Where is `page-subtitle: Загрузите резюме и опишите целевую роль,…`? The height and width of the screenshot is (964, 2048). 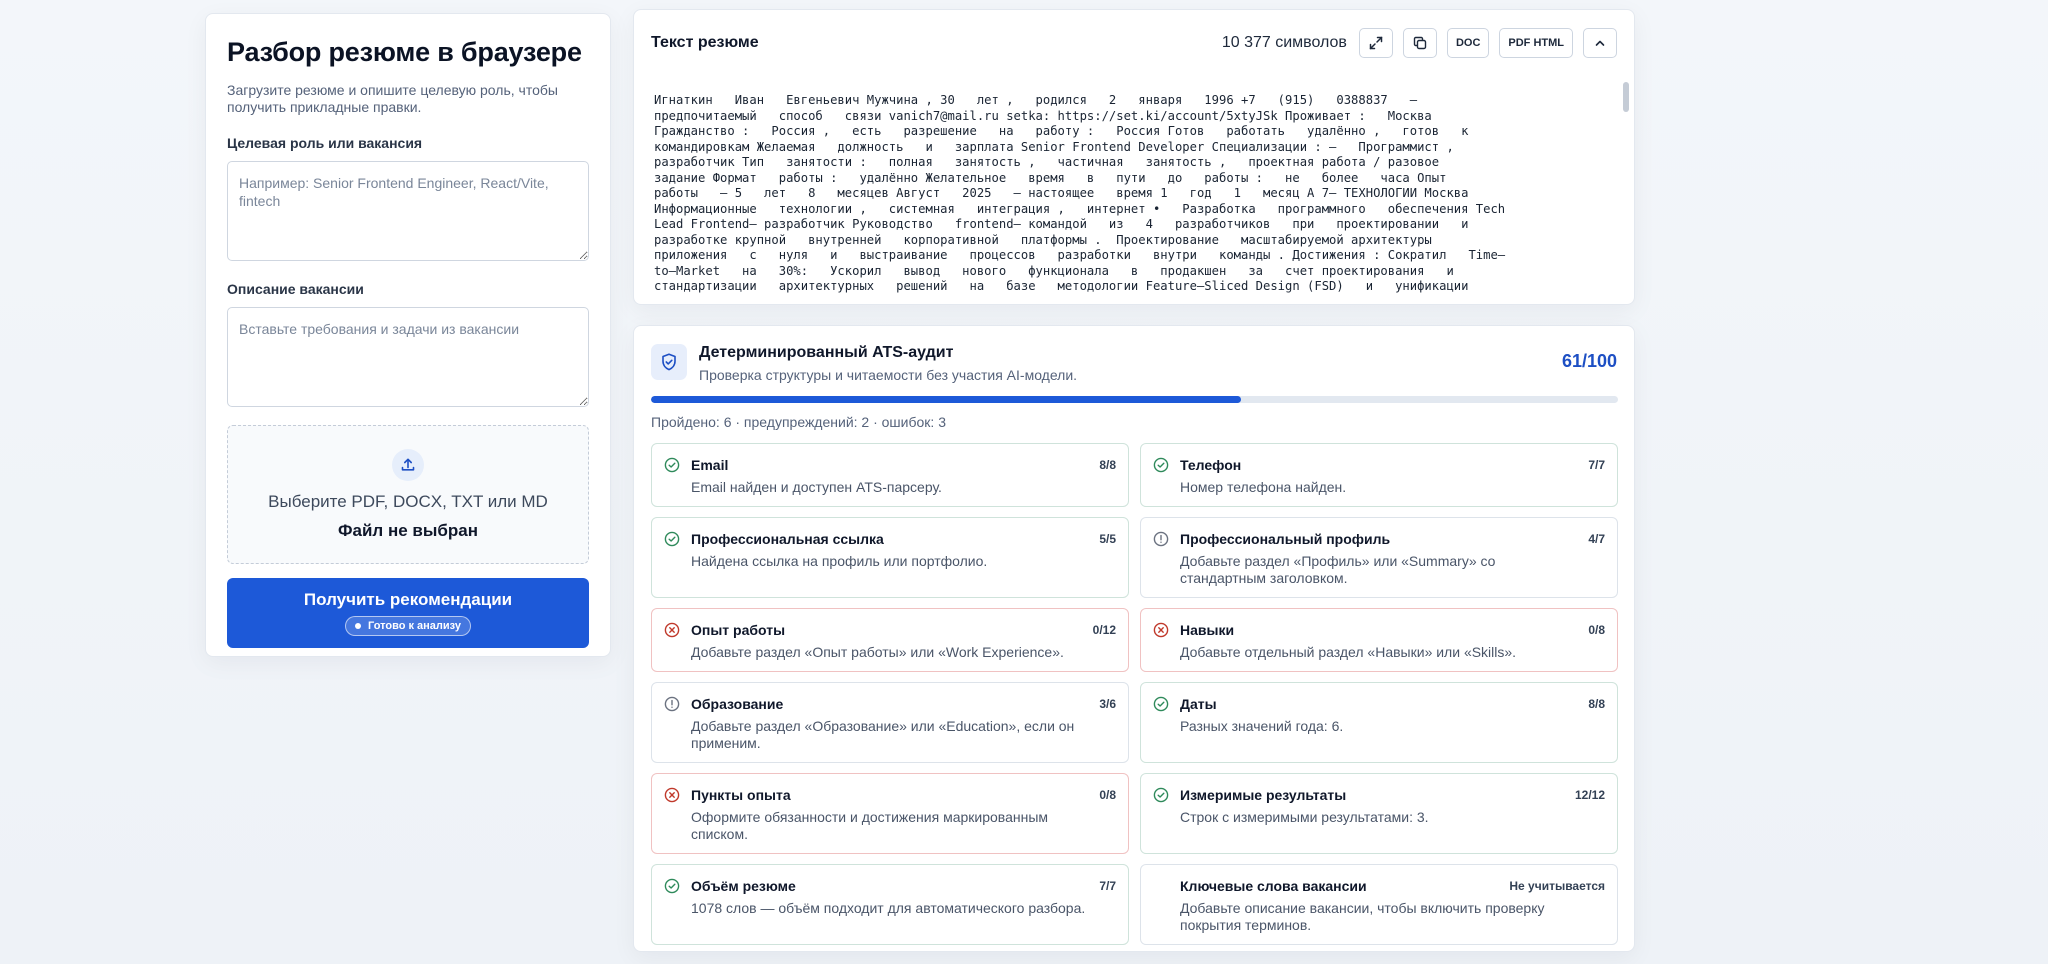
page-subtitle: Загрузите резюме и опишите целевую роль,… is located at coordinates (392, 98).